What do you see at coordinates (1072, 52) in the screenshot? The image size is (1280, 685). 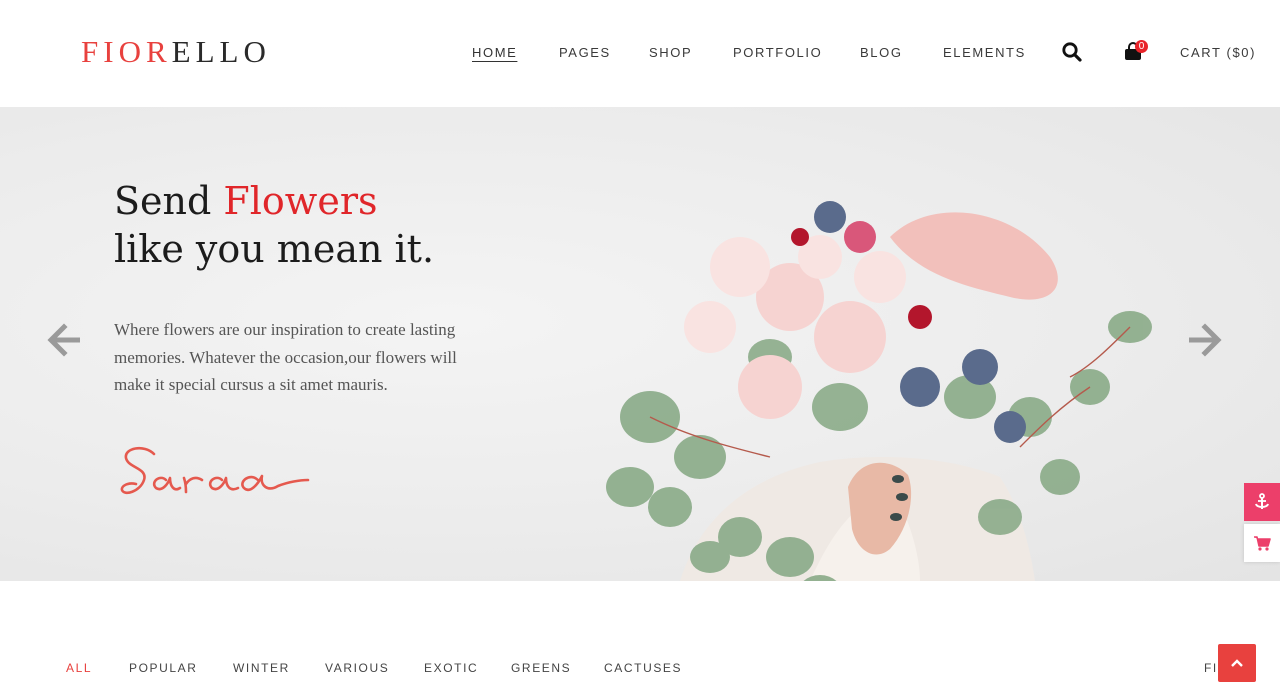 I see `search-icon` at bounding box center [1072, 52].